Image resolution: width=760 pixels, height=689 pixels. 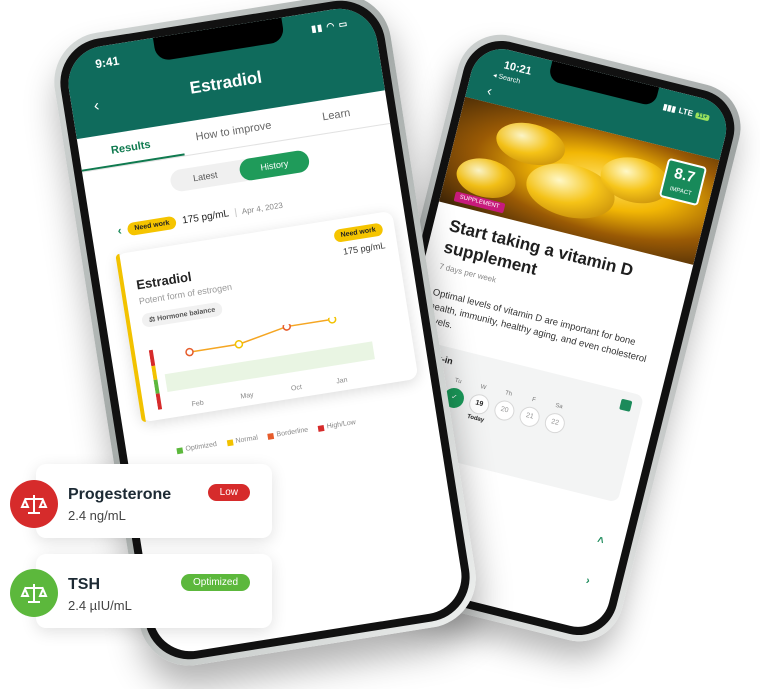 I want to click on day-column: Th 20, so click(x=504, y=410).